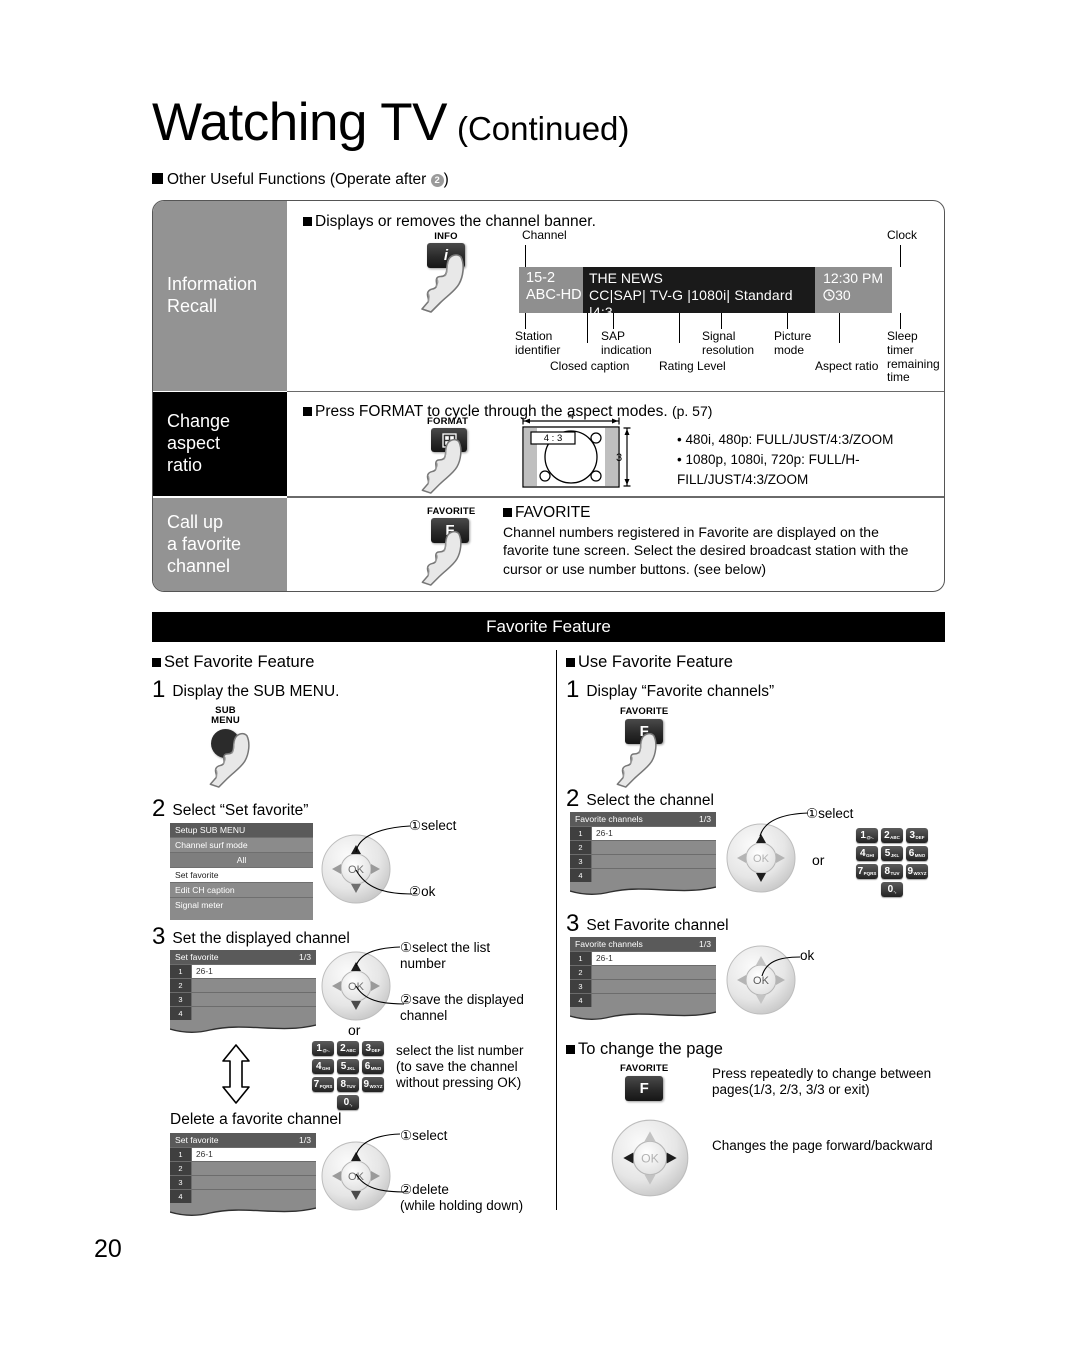 The height and width of the screenshot is (1353, 1080). I want to click on use-step-3: 3 Set Favorite channel, so click(647, 924).